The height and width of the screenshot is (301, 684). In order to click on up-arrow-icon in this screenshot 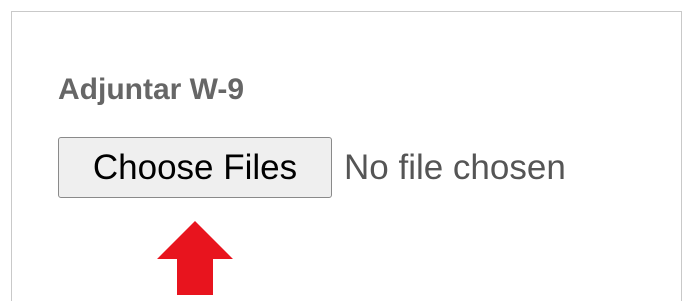, I will do `click(195, 258)`.